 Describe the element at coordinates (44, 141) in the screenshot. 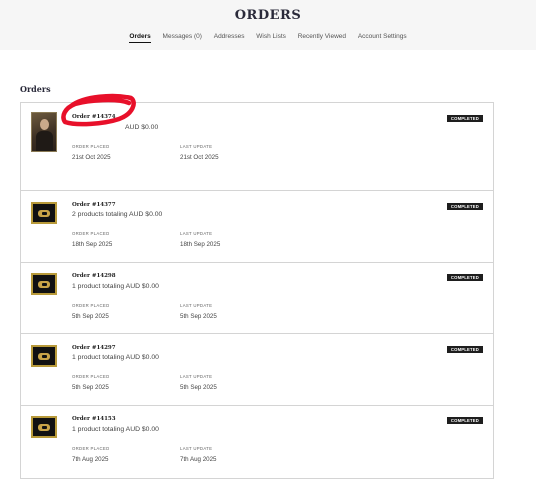

I see `portrait-coat-shape` at that location.